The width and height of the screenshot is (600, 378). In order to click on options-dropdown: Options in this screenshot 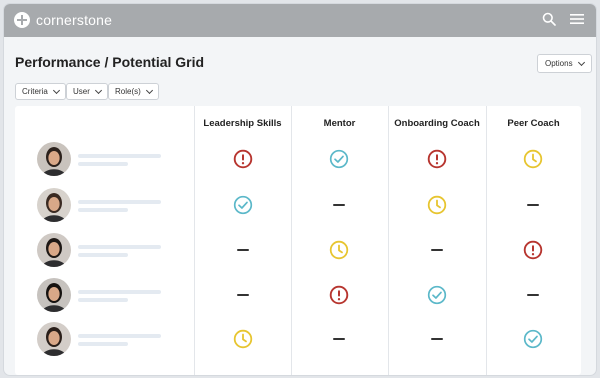, I will do `click(564, 63)`.